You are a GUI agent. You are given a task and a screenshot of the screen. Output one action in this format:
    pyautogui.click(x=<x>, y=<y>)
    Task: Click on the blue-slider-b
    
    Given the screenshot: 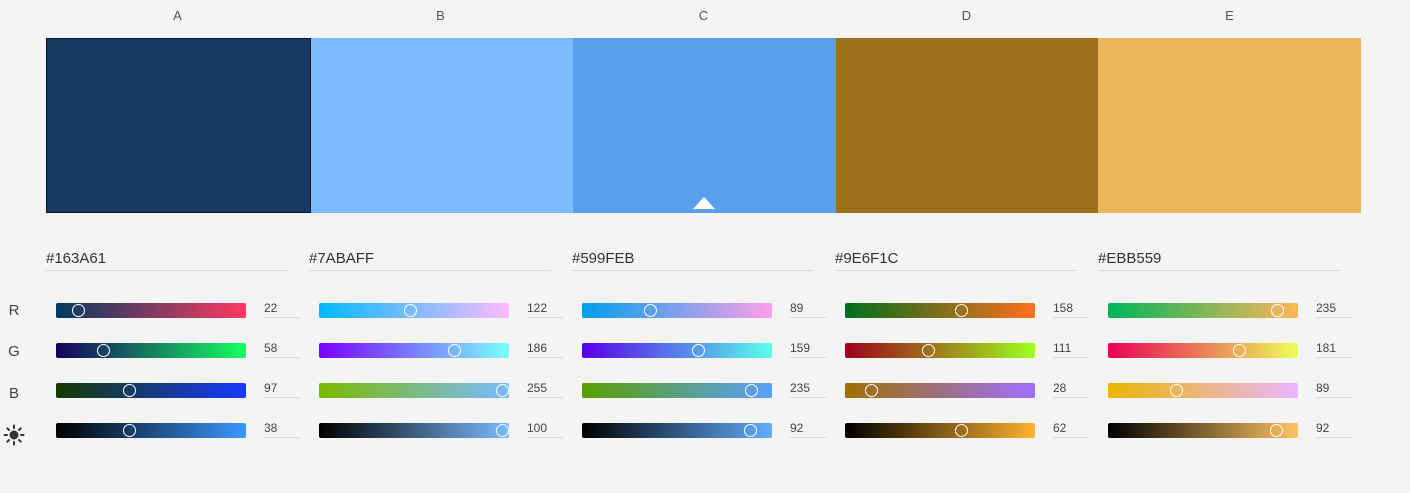 What is the action you would take?
    pyautogui.click(x=414, y=390)
    